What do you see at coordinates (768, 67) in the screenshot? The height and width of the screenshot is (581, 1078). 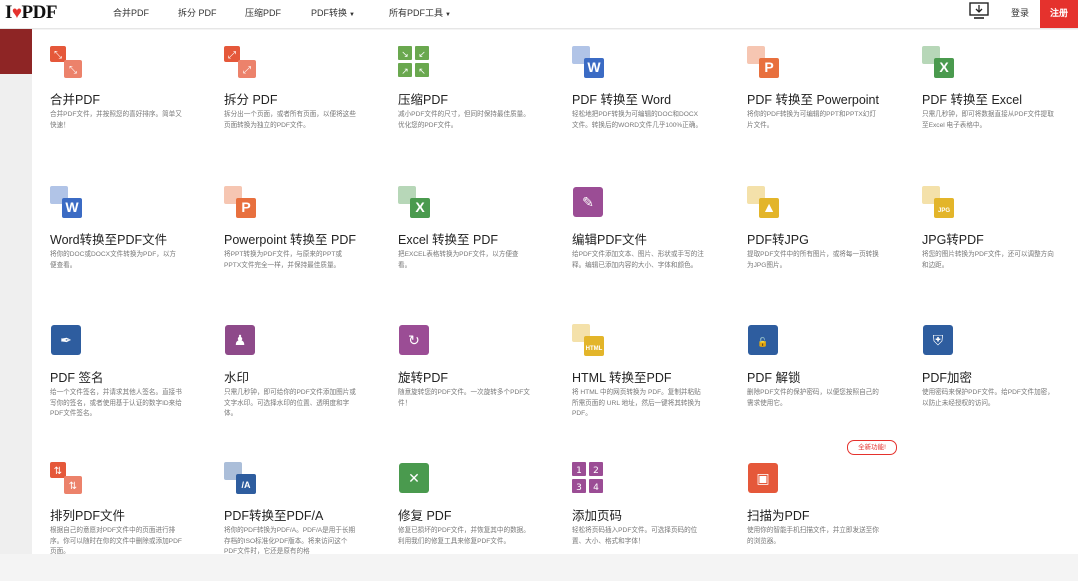 I see `svg-text: P` at bounding box center [768, 67].